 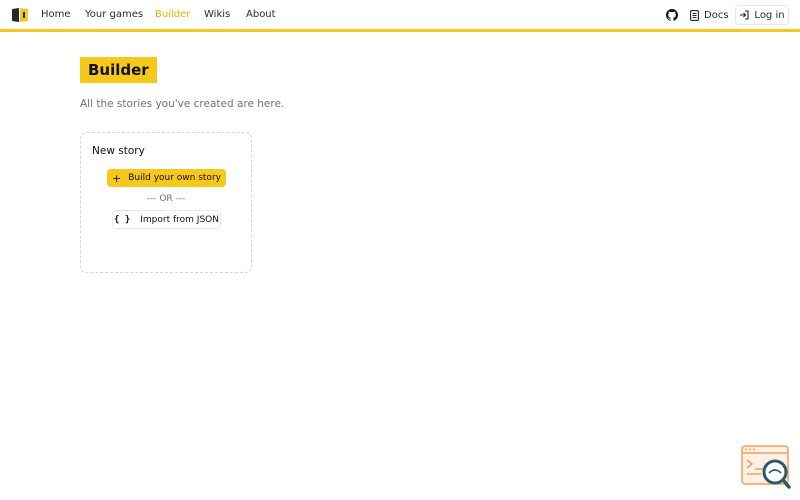 I want to click on nav-link-about: About, so click(x=261, y=15).